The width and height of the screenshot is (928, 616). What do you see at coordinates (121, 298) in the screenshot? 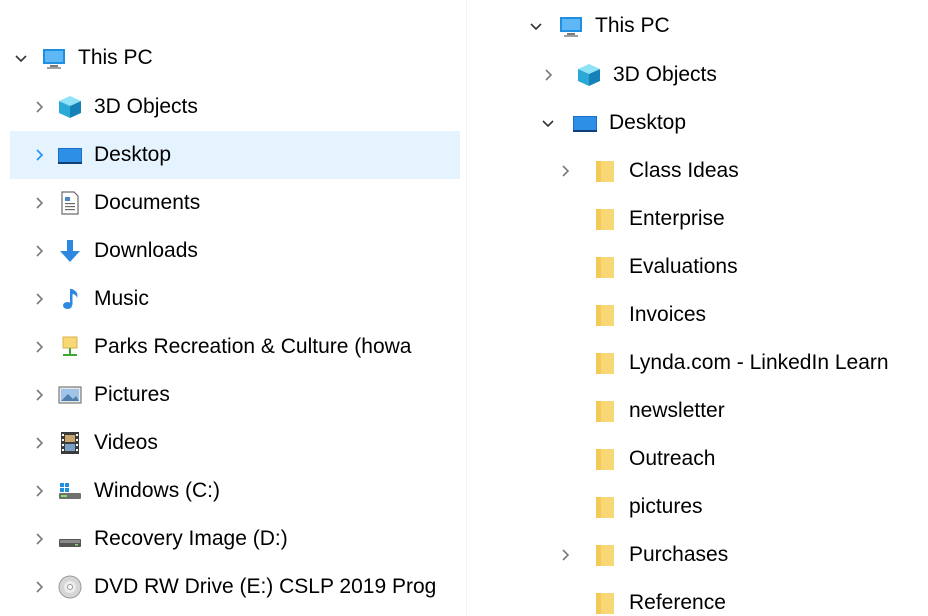
I see `tree-item-label: Music` at bounding box center [121, 298].